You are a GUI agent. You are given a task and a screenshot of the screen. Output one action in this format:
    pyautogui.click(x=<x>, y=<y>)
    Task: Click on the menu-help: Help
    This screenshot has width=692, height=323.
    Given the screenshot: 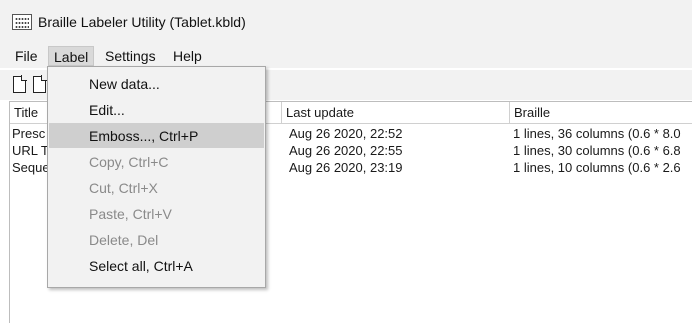 What is the action you would take?
    pyautogui.click(x=187, y=56)
    